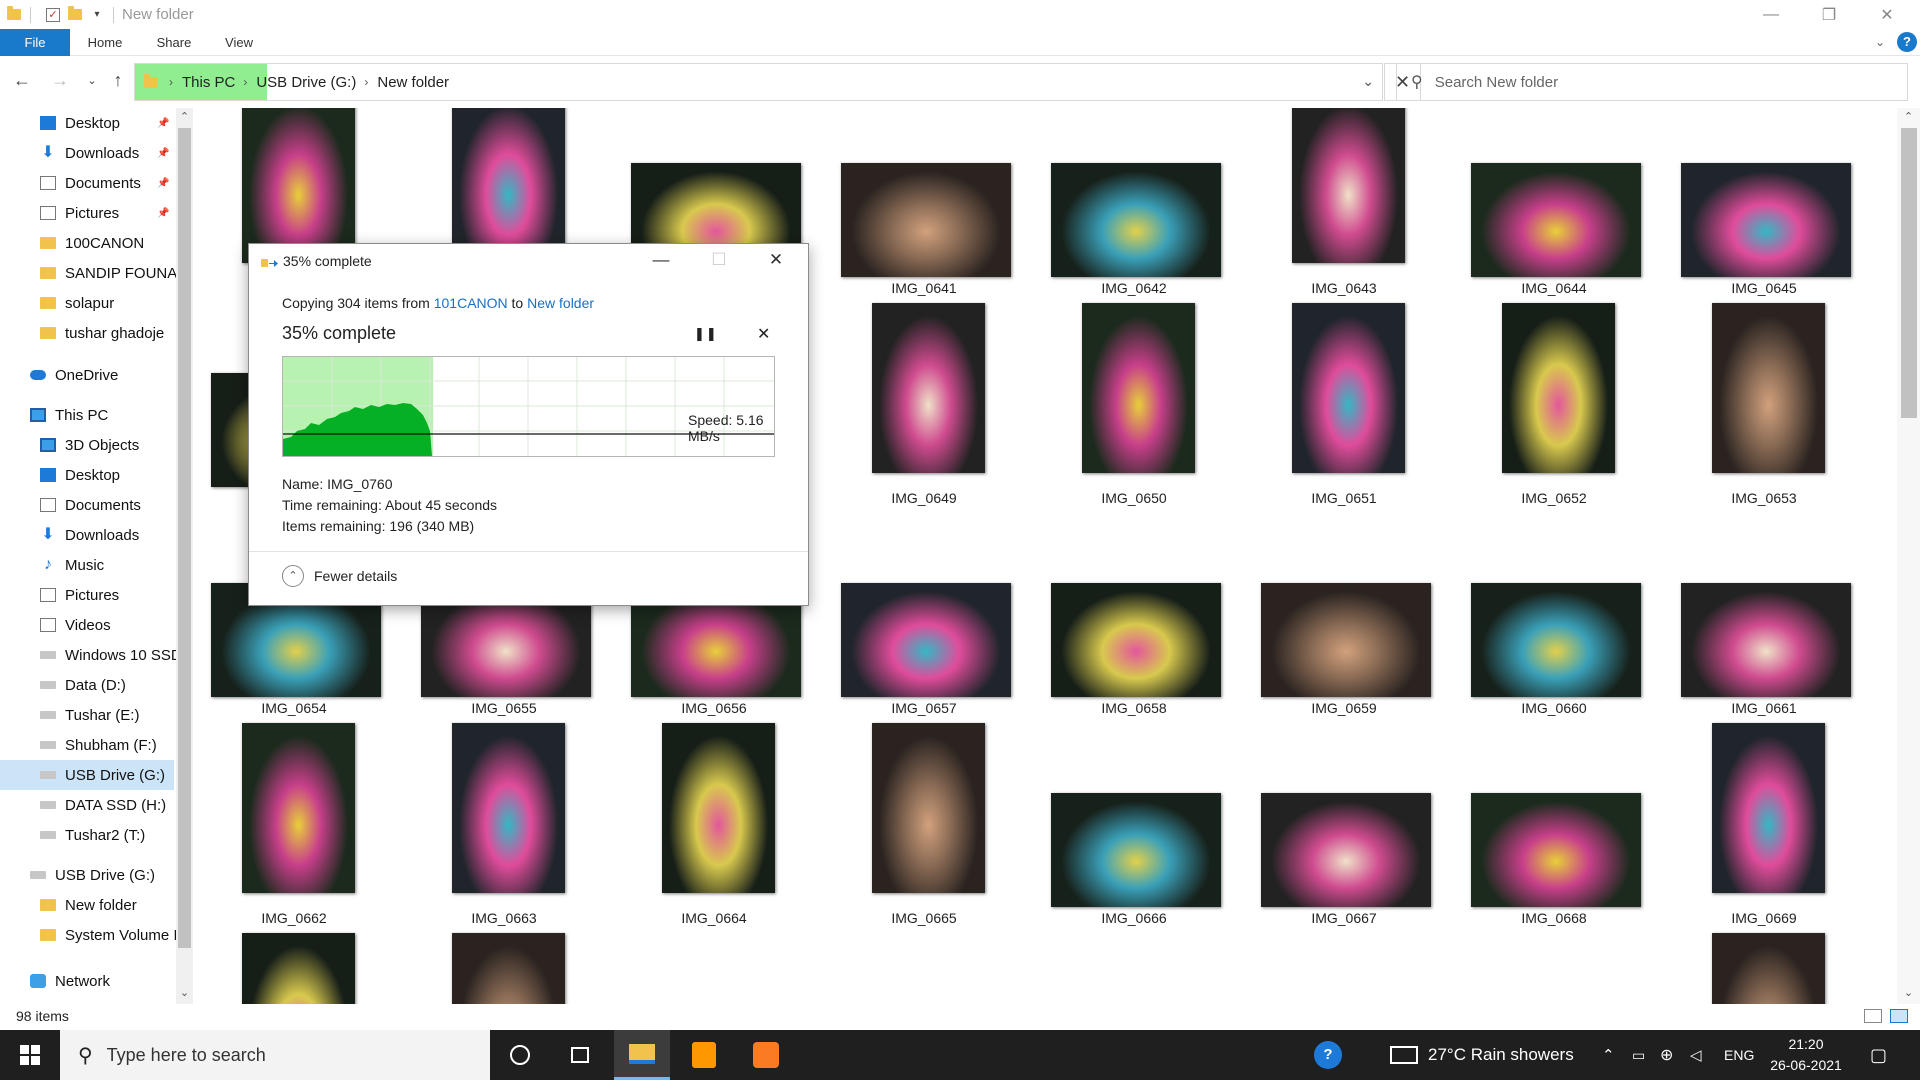 The height and width of the screenshot is (1080, 1920). I want to click on nav-item-network: Network, so click(88, 981).